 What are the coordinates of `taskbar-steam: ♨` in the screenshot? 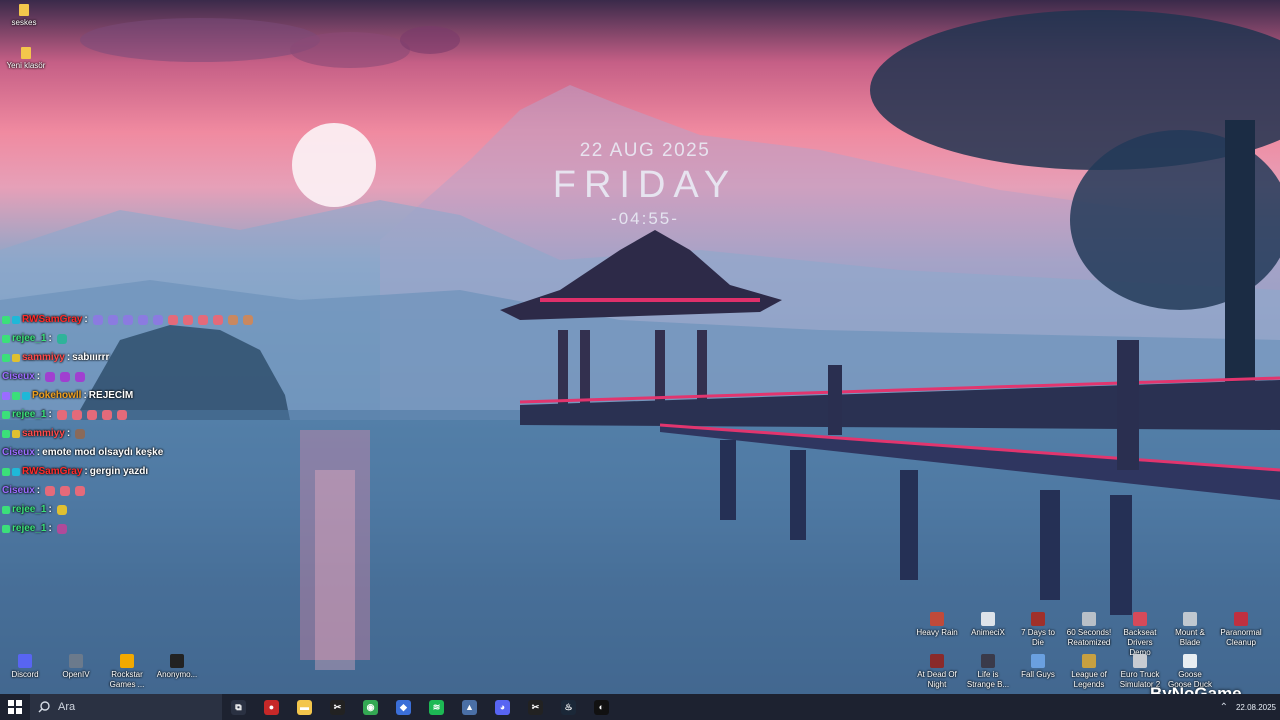 It's located at (568, 707).